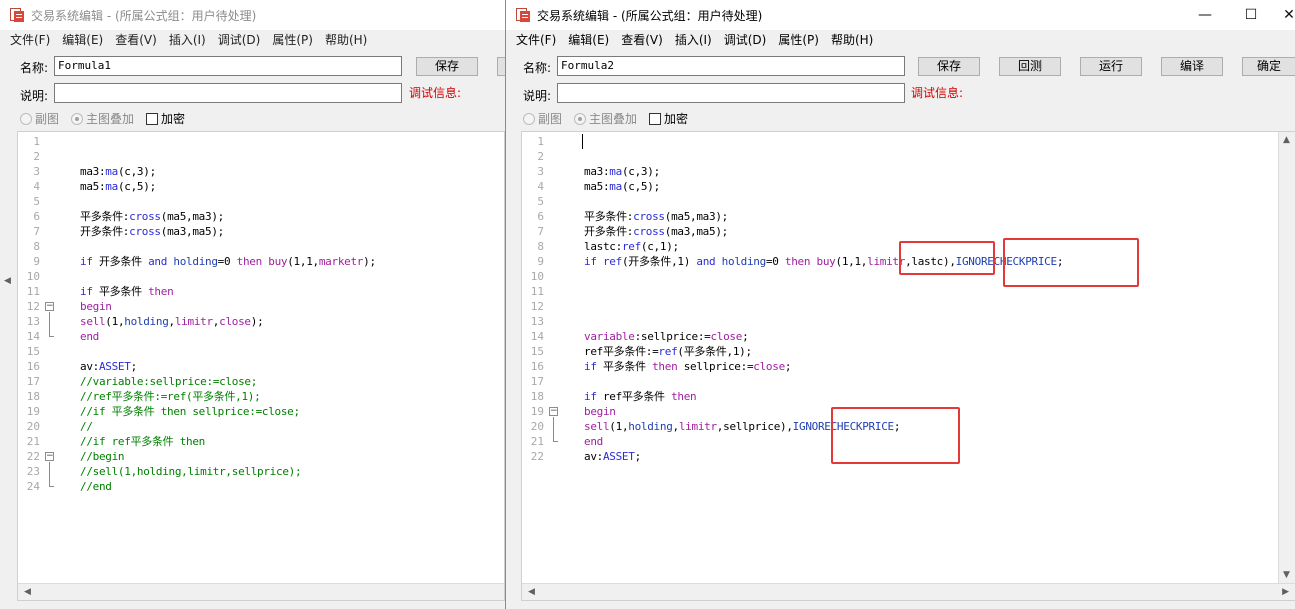 The height and width of the screenshot is (609, 1295). What do you see at coordinates (1030, 66) in the screenshot?
I see `backtest-button: 回测` at bounding box center [1030, 66].